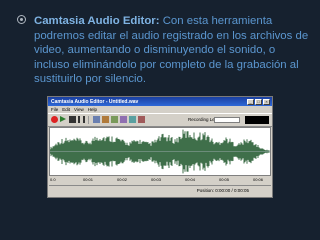 Image resolution: width=320 pixels, height=240 pixels. I want to click on maximize-button: □, so click(258, 101).